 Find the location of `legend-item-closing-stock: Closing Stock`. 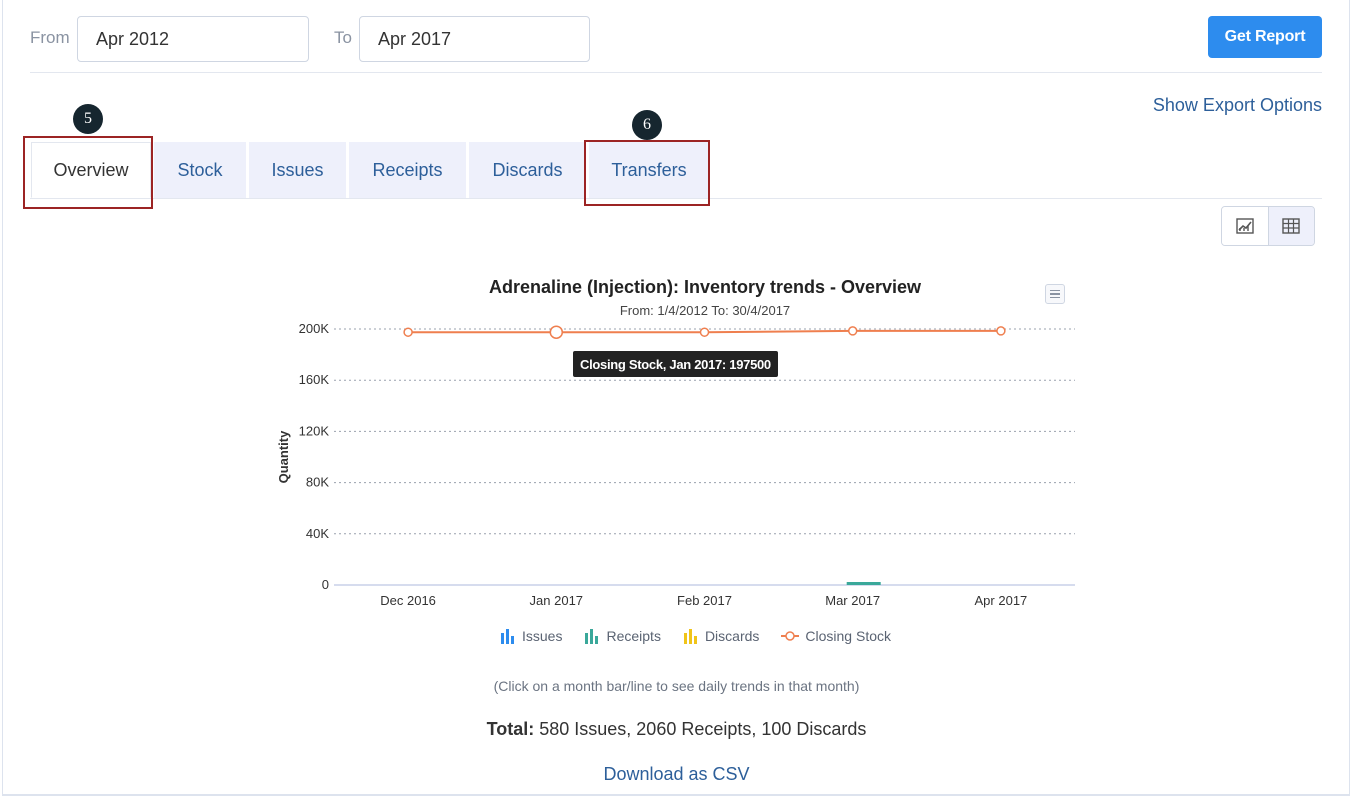

legend-item-closing-stock: Closing Stock is located at coordinates (836, 636).